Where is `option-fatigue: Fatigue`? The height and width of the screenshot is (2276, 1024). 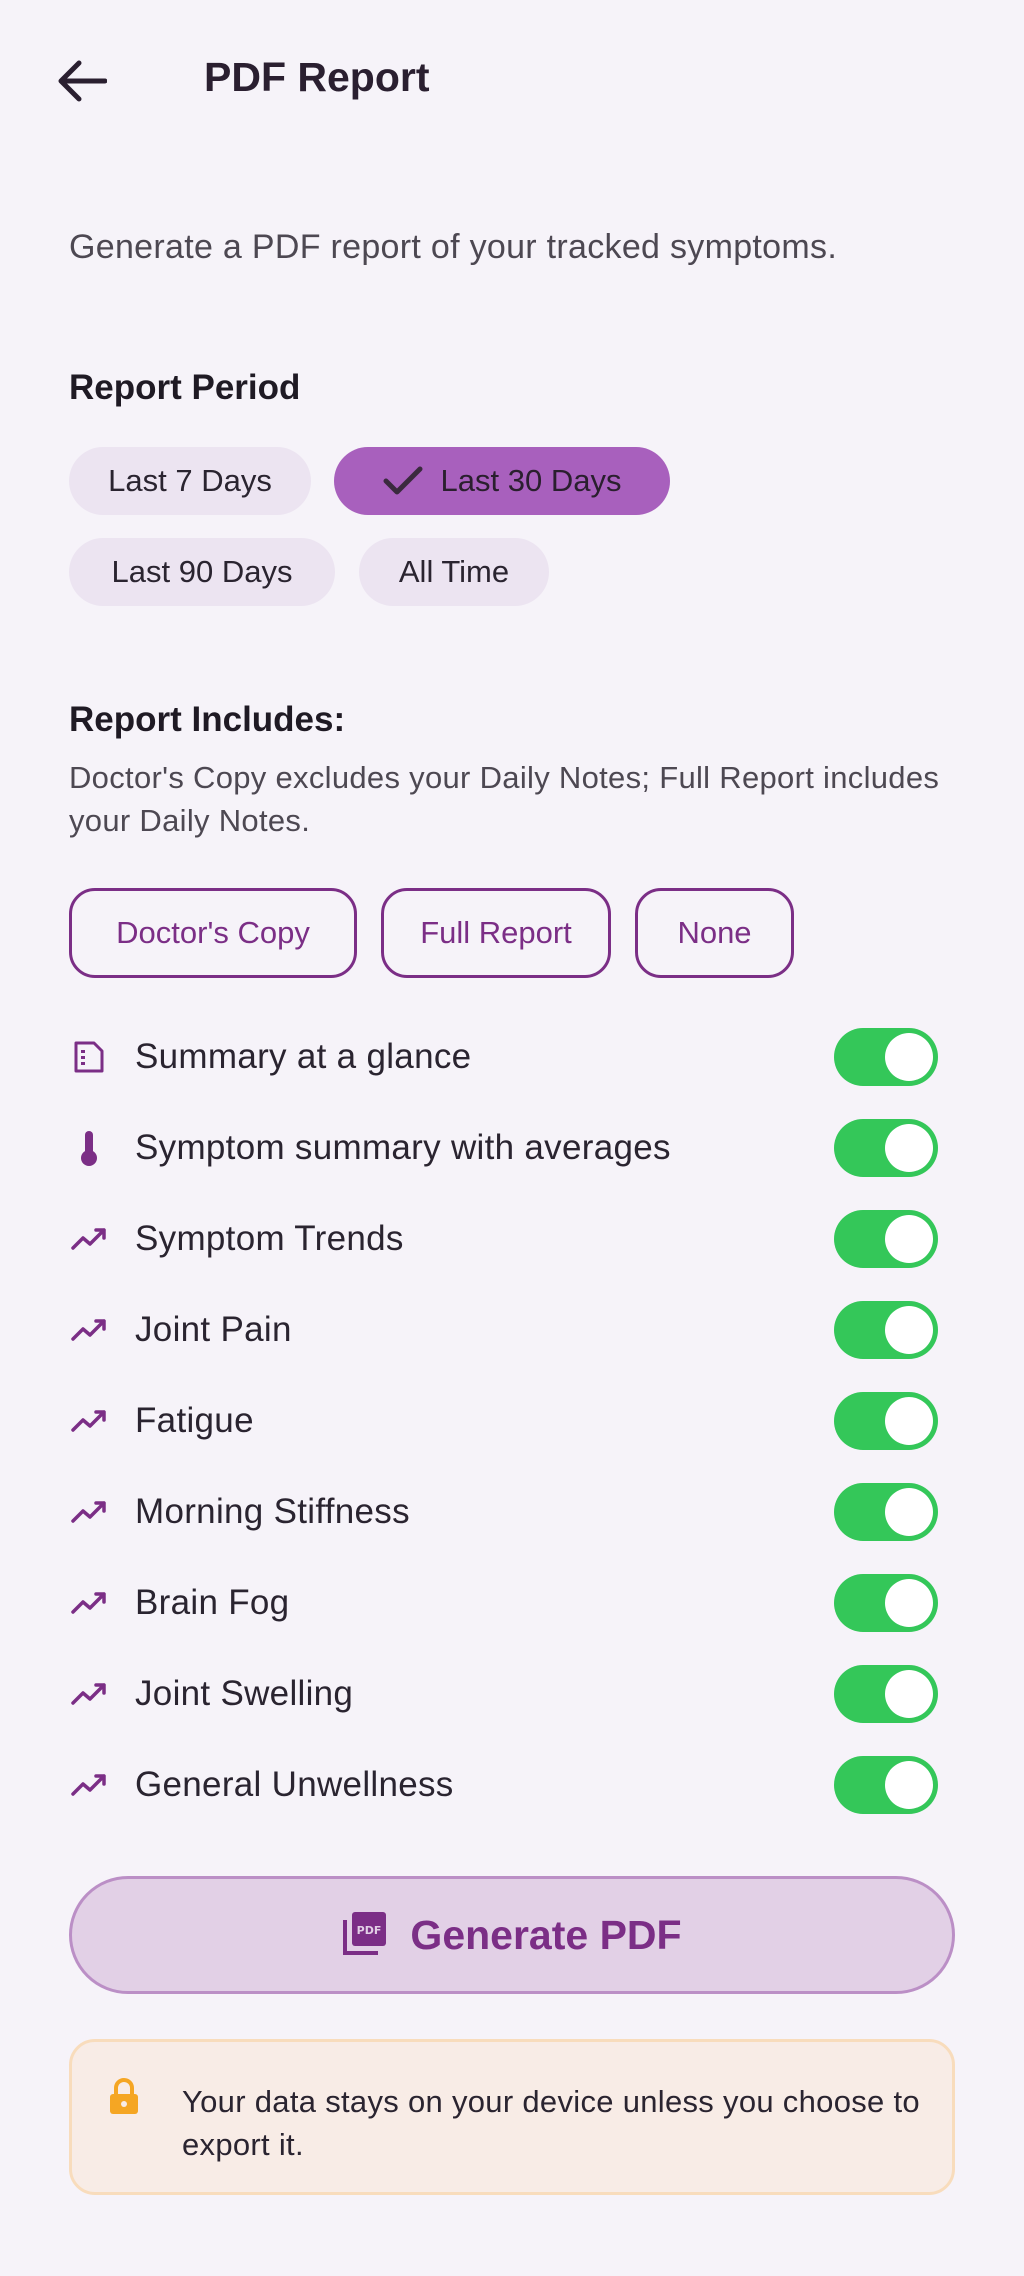
option-fatigue: Fatigue is located at coordinates (506, 1421).